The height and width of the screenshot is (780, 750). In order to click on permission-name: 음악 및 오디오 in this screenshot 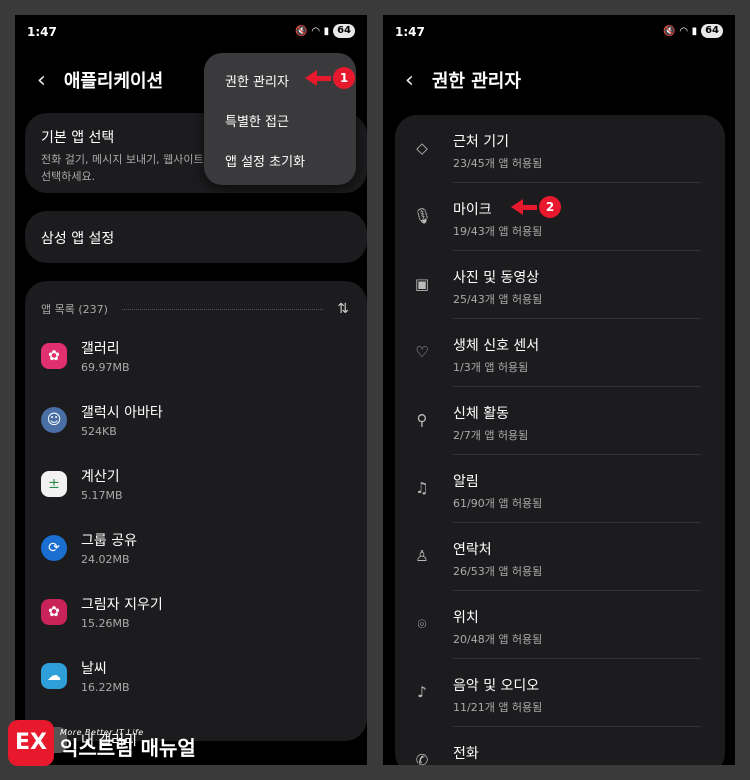, I will do `click(496, 686)`.